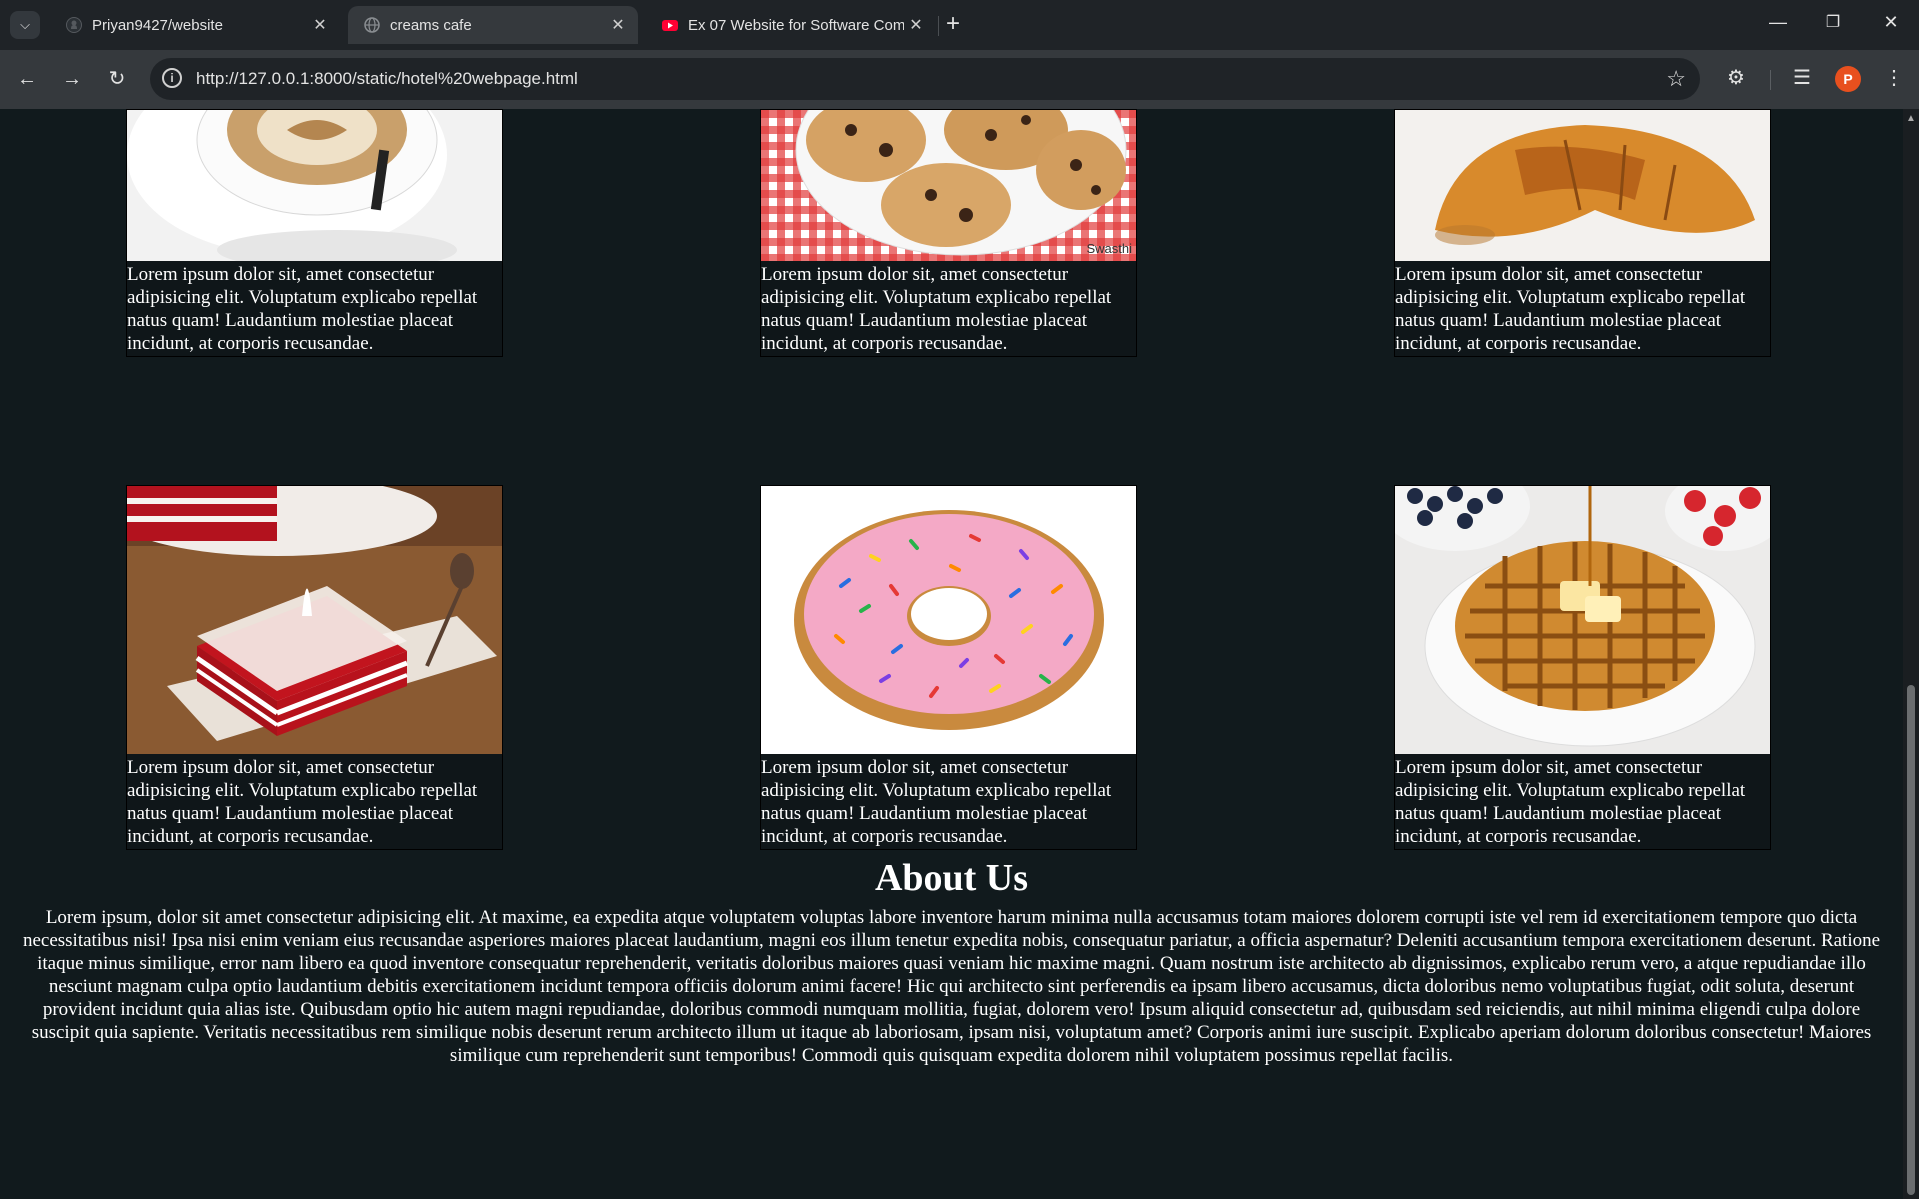  Describe the element at coordinates (1802, 77) in the screenshot. I see `media-controls-icon: ☰` at that location.